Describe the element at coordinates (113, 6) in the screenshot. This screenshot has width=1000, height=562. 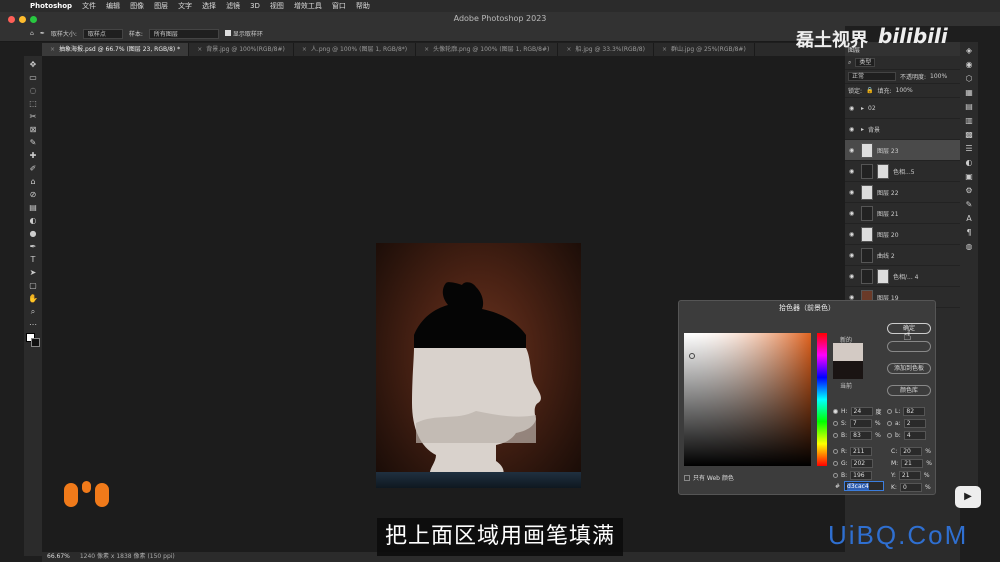
I see `menu-edit: 编辑` at that location.